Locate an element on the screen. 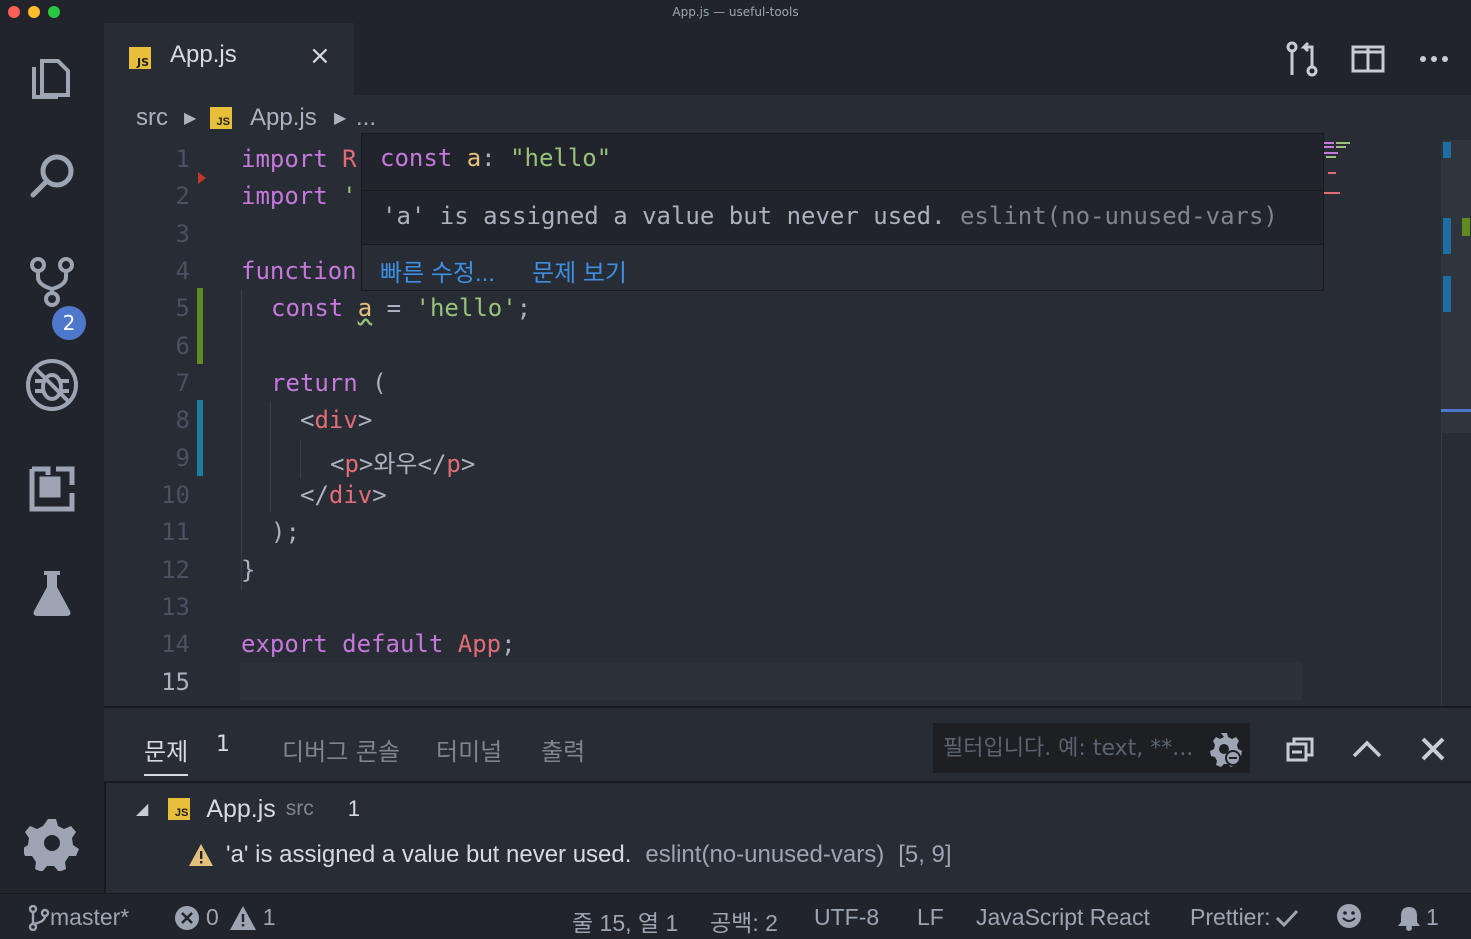 This screenshot has height=939, width=1471. code-line: return ( is located at coordinates (329, 383).